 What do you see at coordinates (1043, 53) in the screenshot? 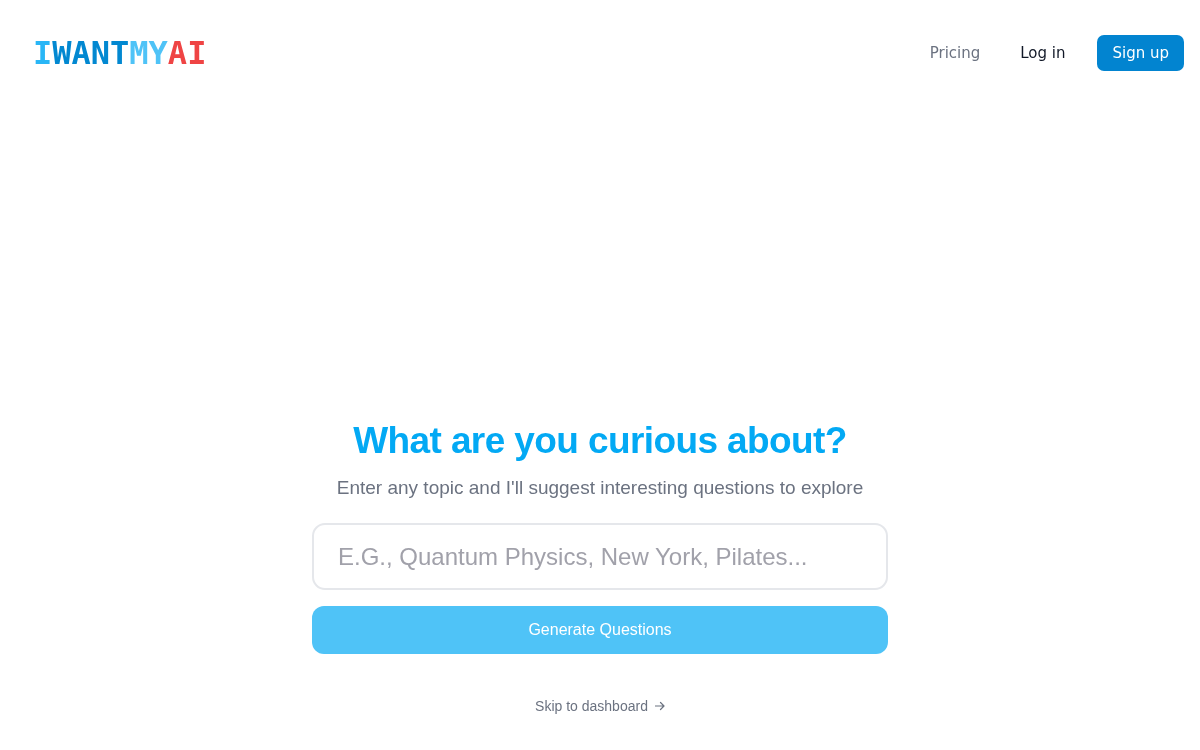
I see `nav-link: Log in` at bounding box center [1043, 53].